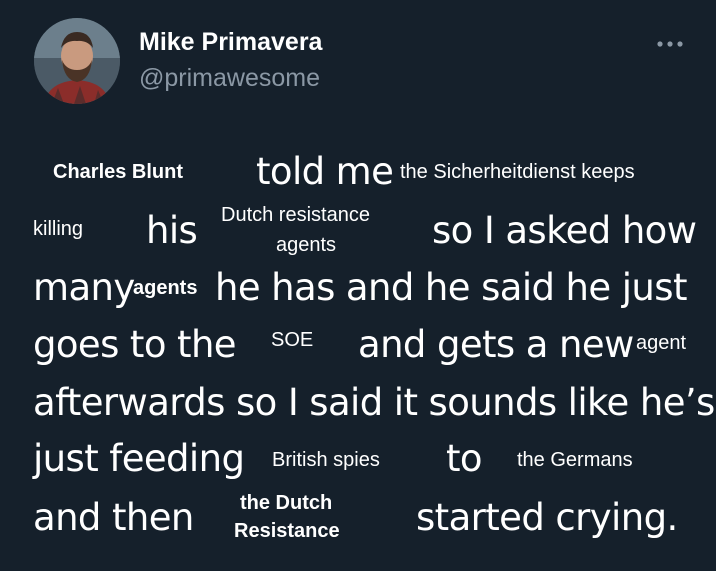 Image resolution: width=716 pixels, height=571 pixels. I want to click on tweet-word: just feeding, so click(139, 458).